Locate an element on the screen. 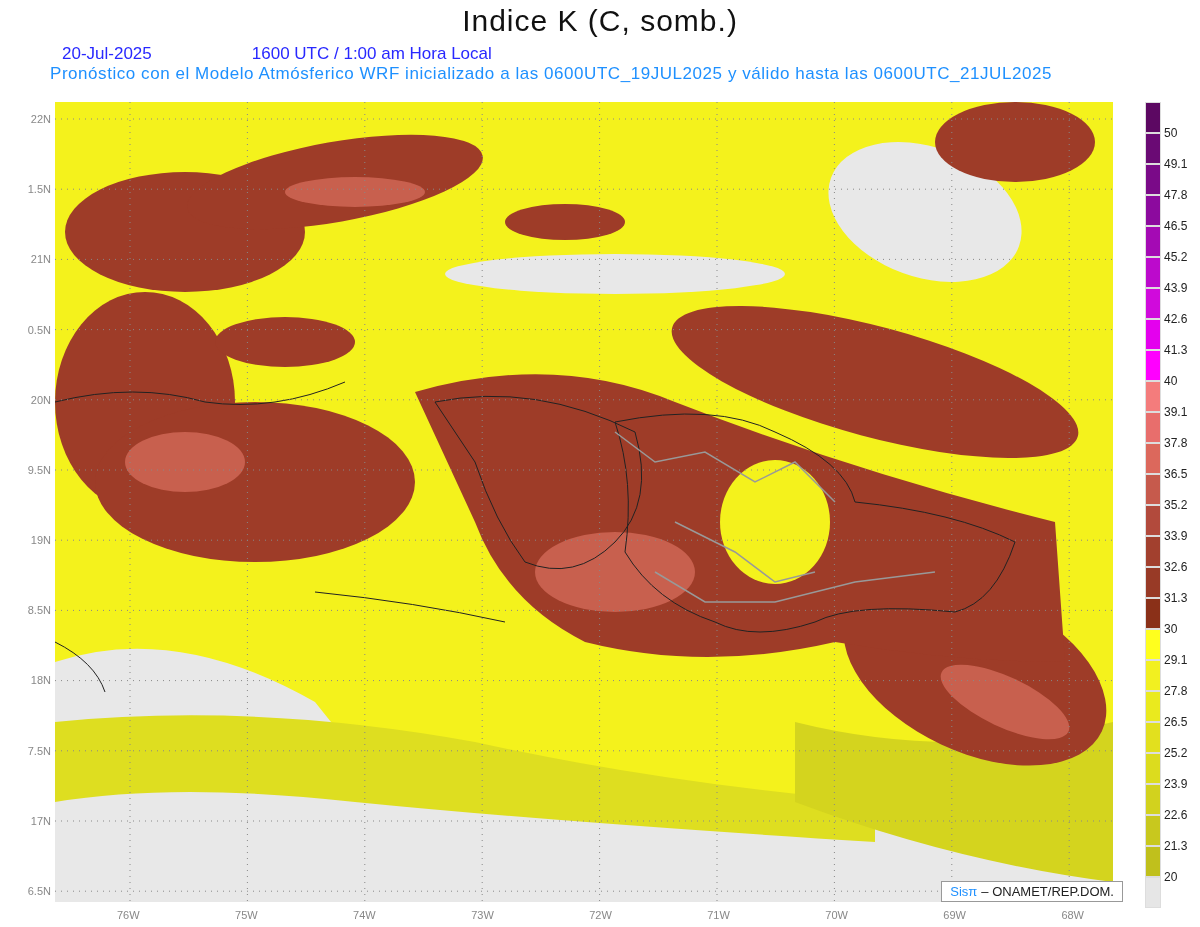  longitude-label: 74W is located at coordinates (364, 915).